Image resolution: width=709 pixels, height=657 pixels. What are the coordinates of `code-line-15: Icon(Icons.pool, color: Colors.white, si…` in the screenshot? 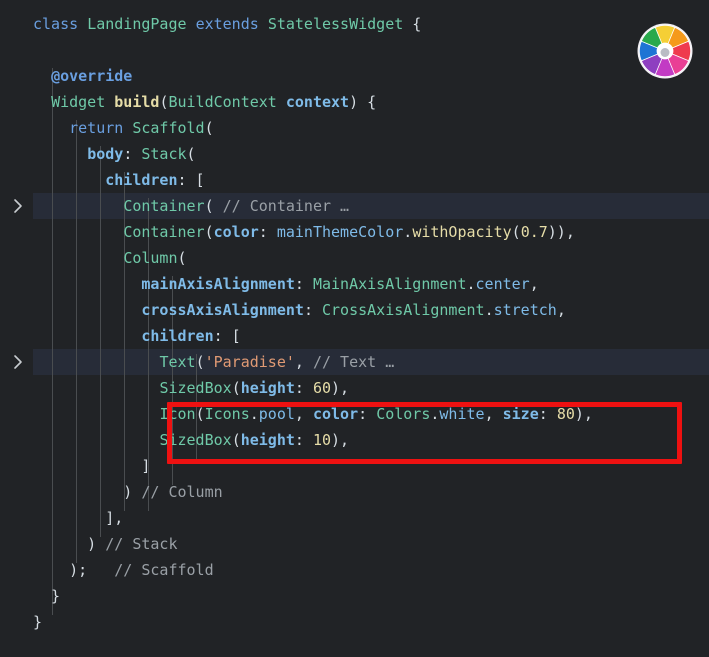 It's located at (354, 414).